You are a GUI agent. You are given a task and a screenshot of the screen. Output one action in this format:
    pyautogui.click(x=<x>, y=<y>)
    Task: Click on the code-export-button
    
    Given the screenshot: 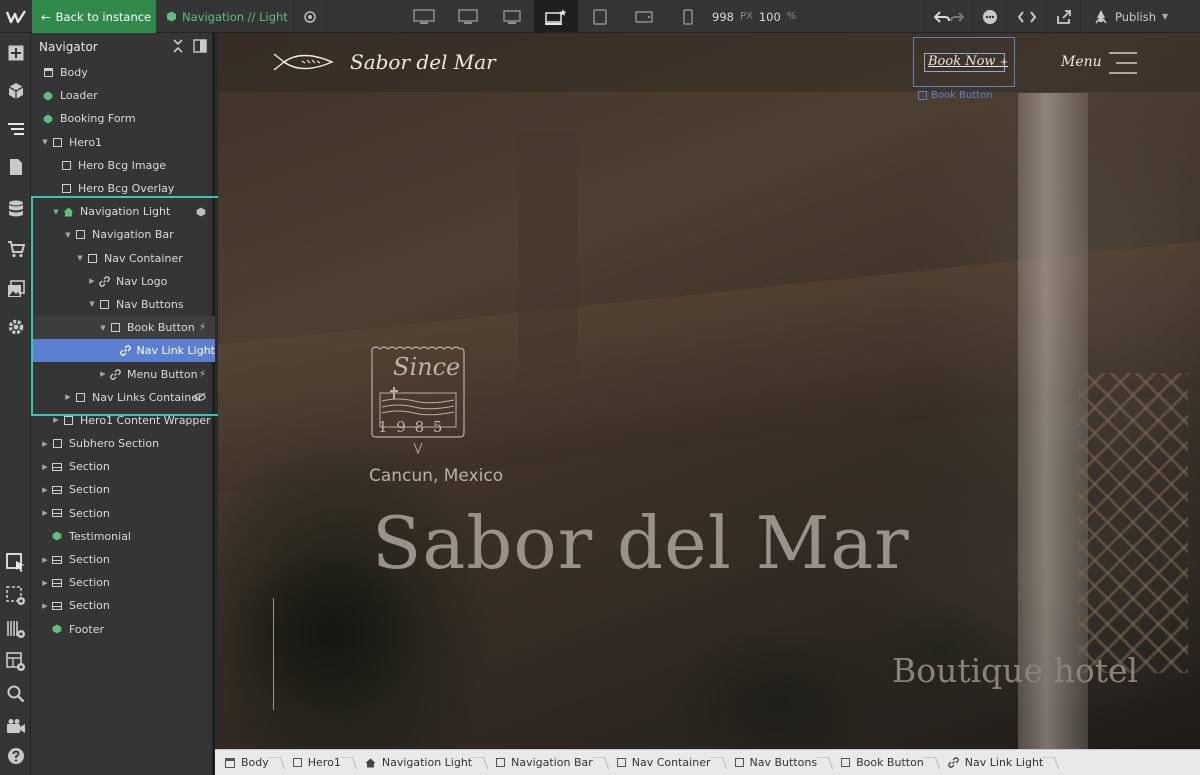 What is the action you would take?
    pyautogui.click(x=1026, y=16)
    